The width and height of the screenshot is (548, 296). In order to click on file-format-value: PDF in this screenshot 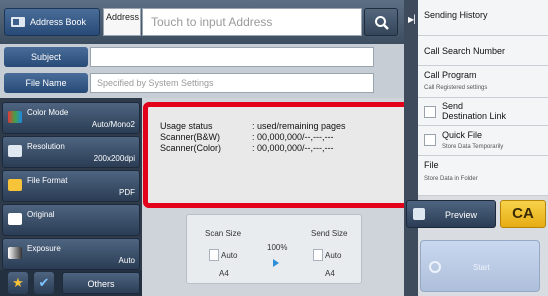, I will do `click(127, 192)`.